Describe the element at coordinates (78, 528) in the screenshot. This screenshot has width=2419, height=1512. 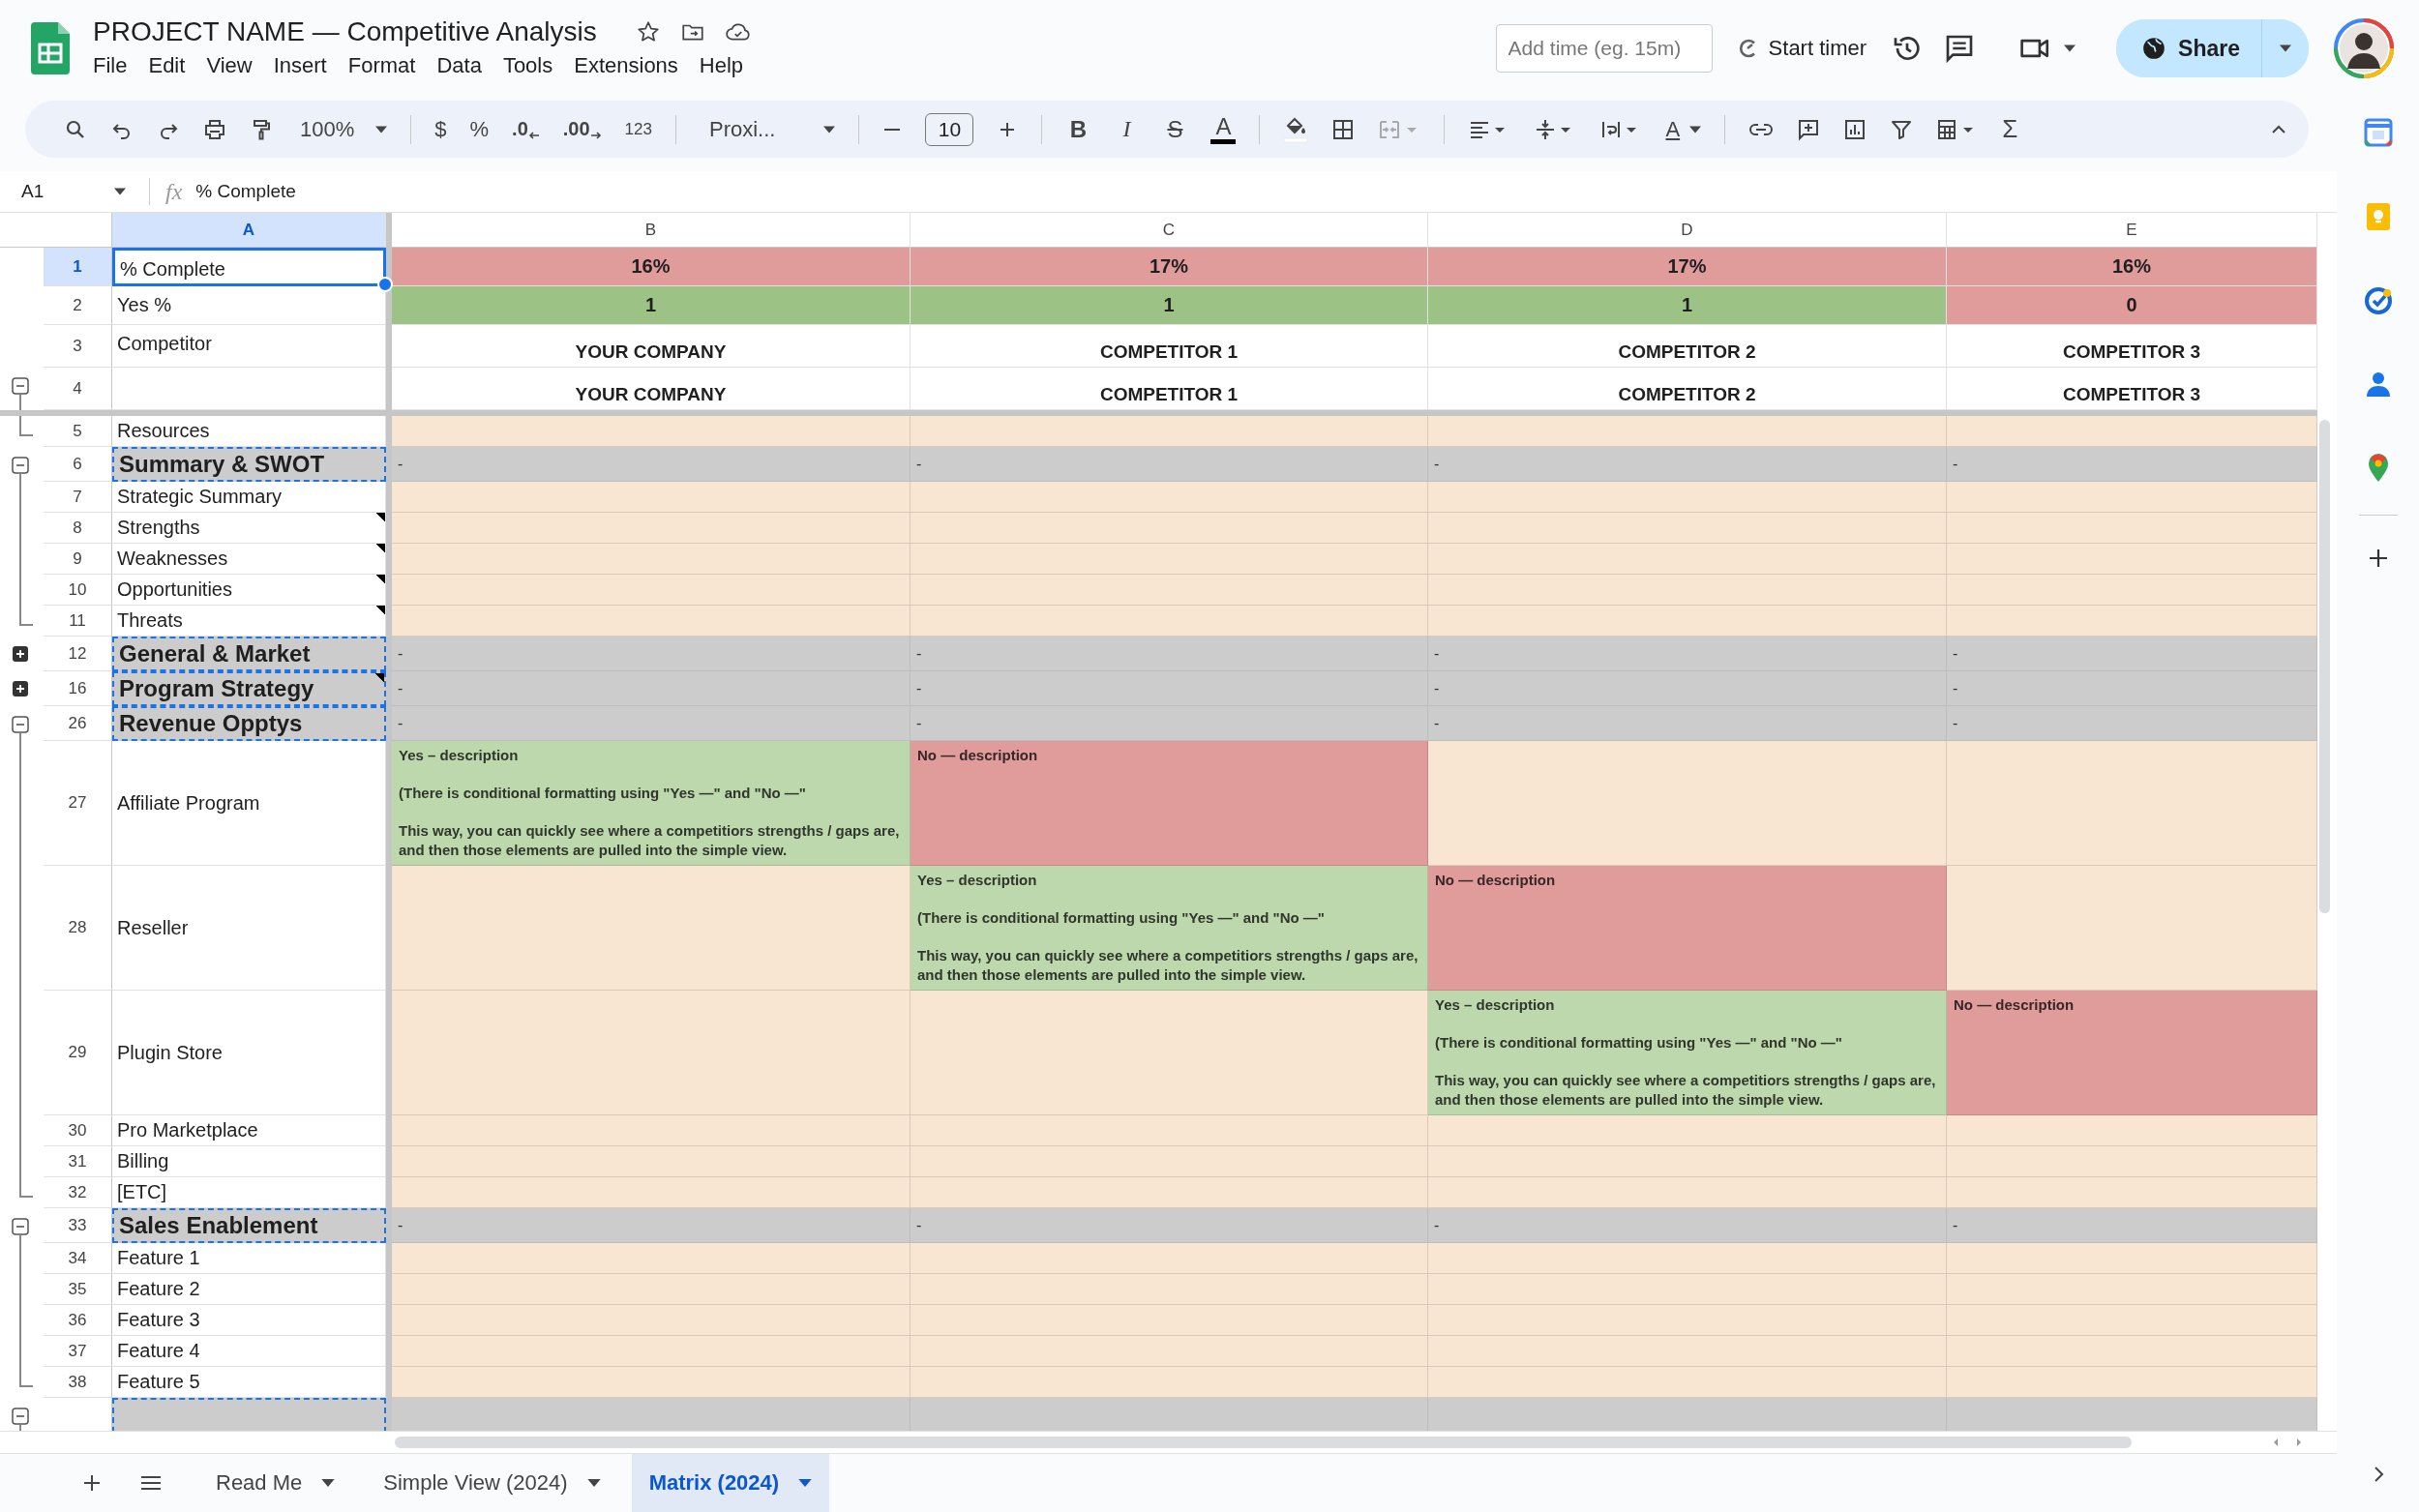
I see `row-header: 8` at that location.